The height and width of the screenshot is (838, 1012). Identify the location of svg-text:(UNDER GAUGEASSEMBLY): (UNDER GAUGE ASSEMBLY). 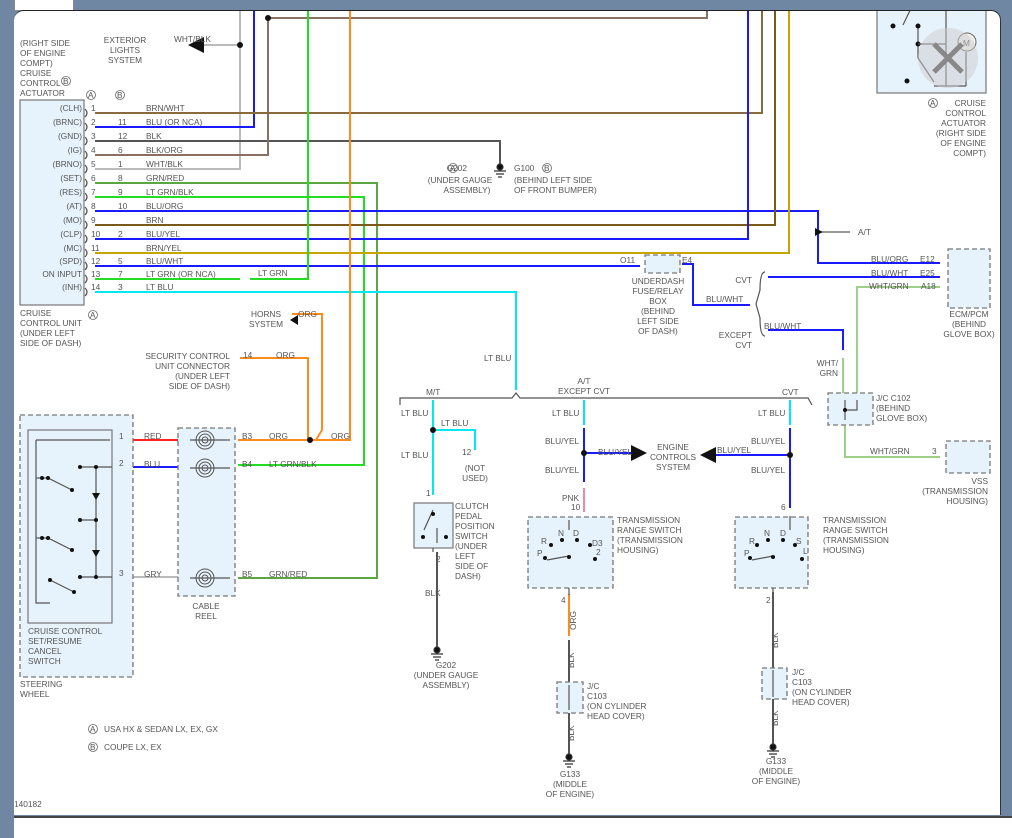
(460, 185).